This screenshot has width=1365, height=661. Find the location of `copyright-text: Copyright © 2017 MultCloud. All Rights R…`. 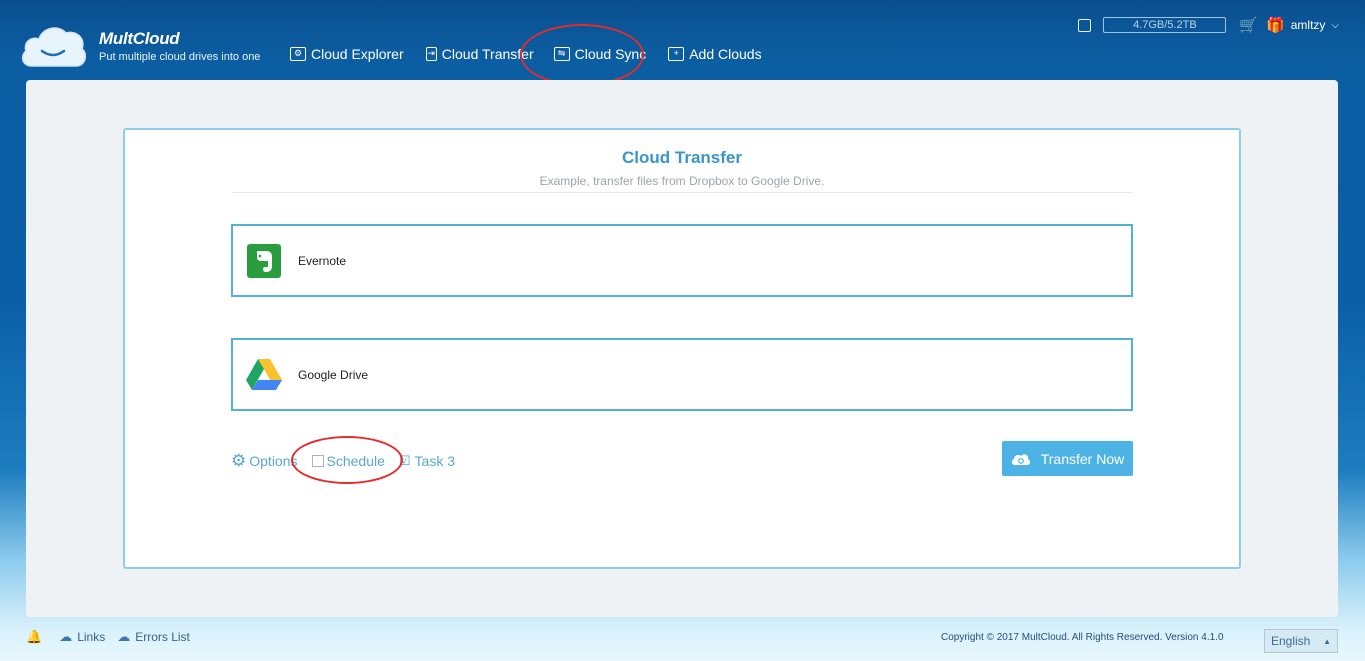

copyright-text: Copyright © 2017 MultCloud. All Rights R… is located at coordinates (1082, 637).